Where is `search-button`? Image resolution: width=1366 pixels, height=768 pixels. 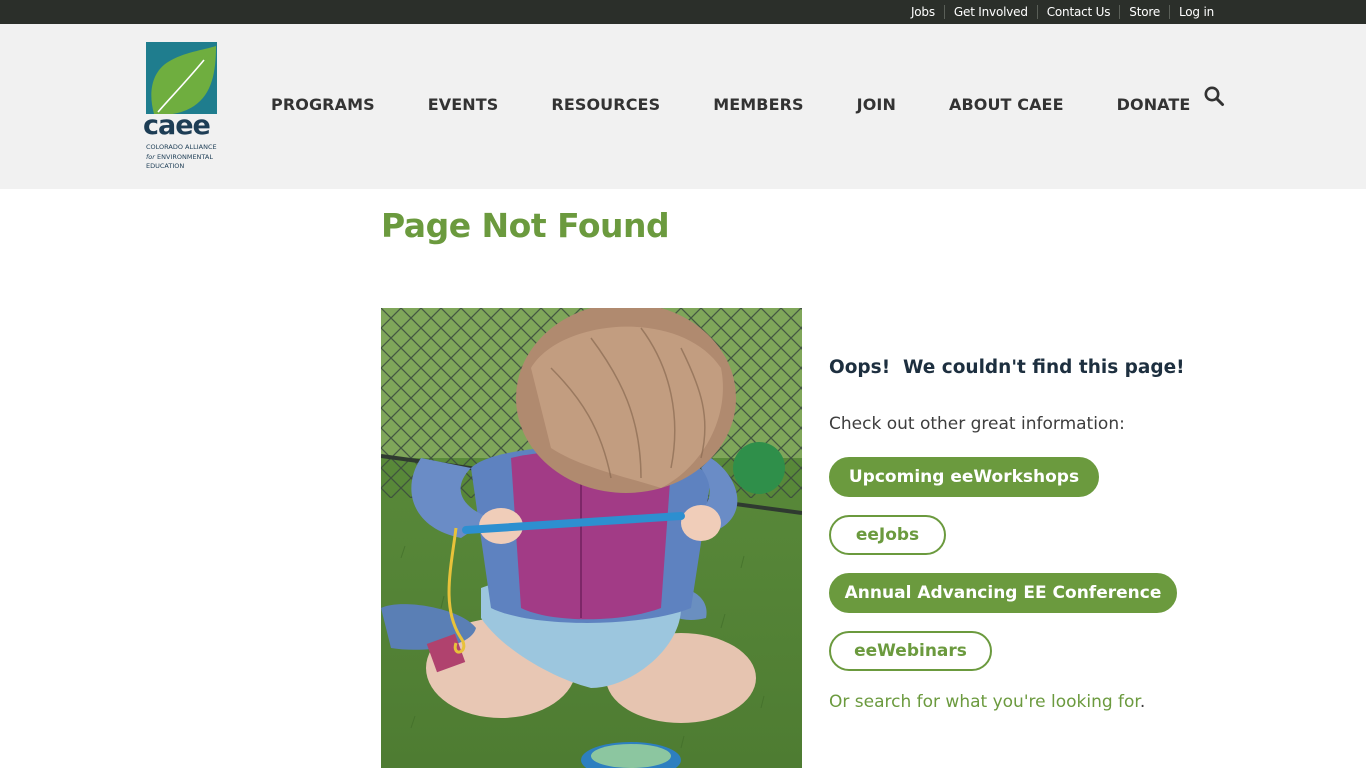 search-button is located at coordinates (1214, 96).